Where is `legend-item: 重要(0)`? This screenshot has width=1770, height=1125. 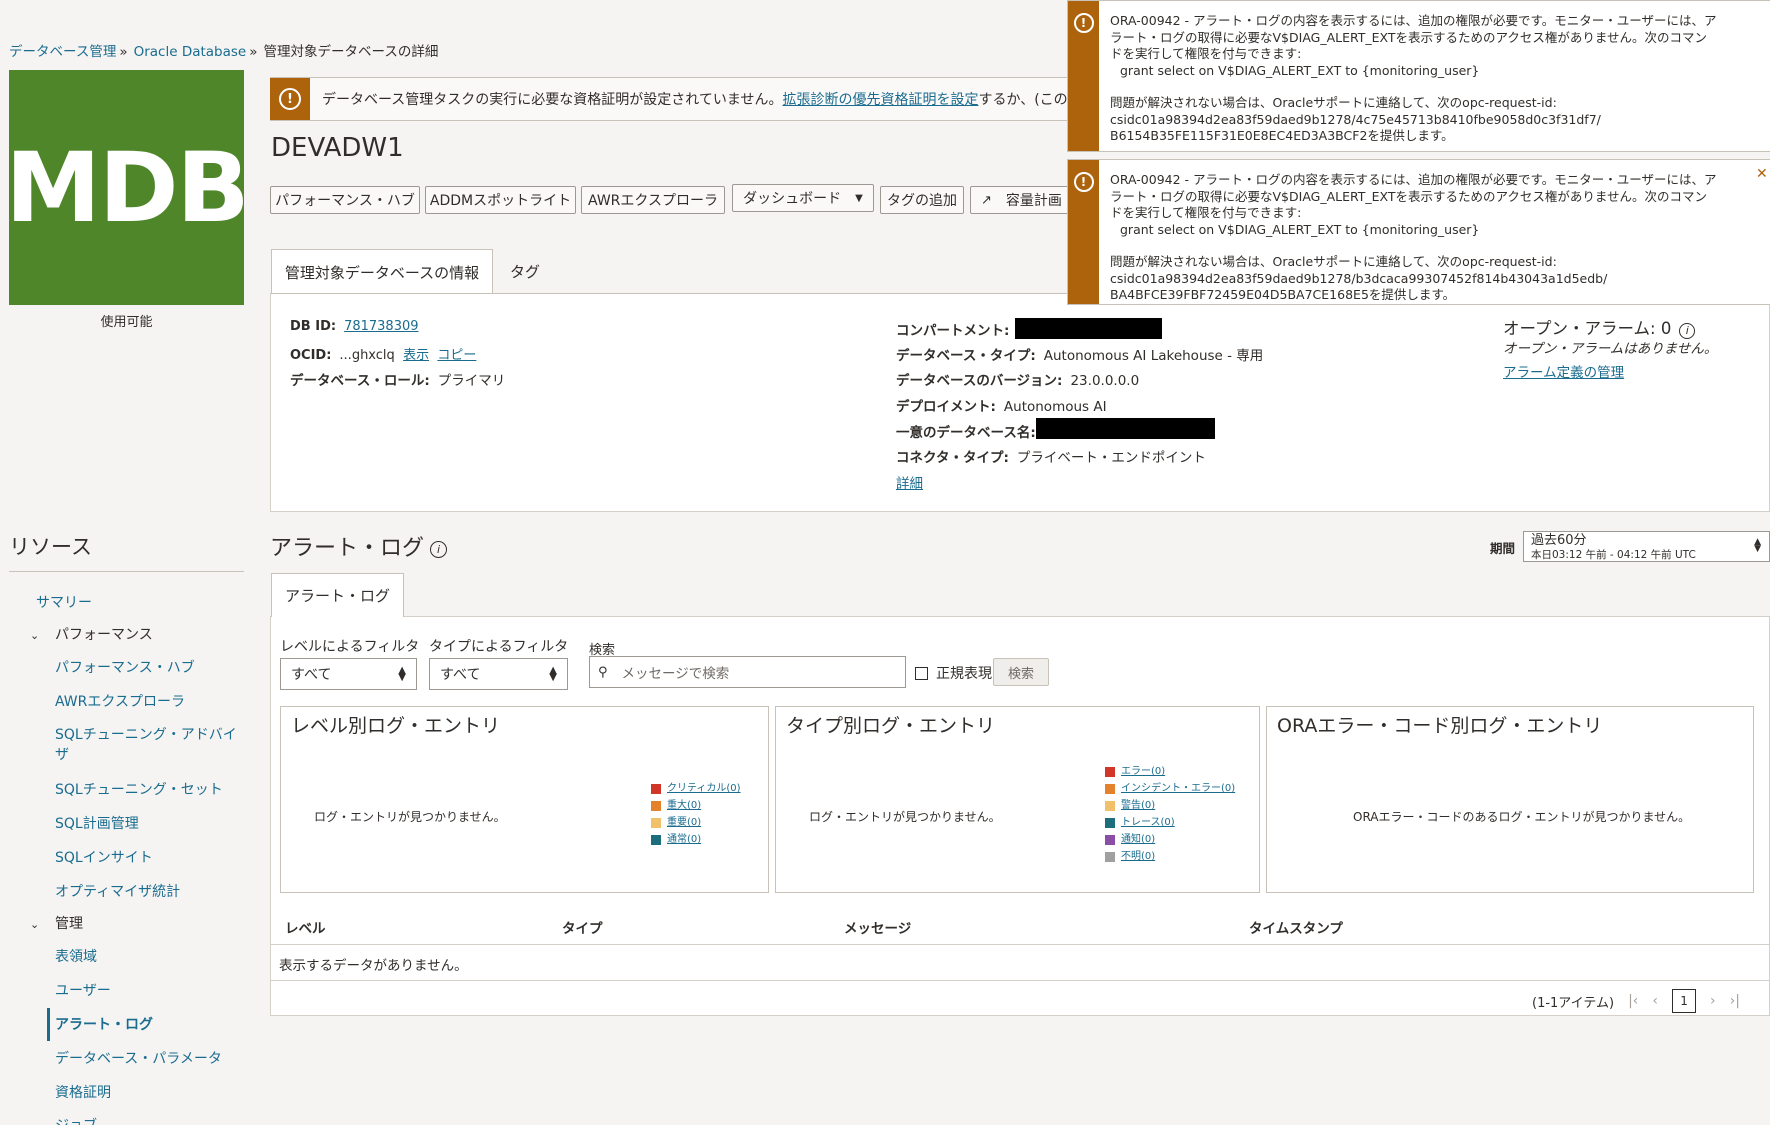 legend-item: 重要(0) is located at coordinates (696, 822).